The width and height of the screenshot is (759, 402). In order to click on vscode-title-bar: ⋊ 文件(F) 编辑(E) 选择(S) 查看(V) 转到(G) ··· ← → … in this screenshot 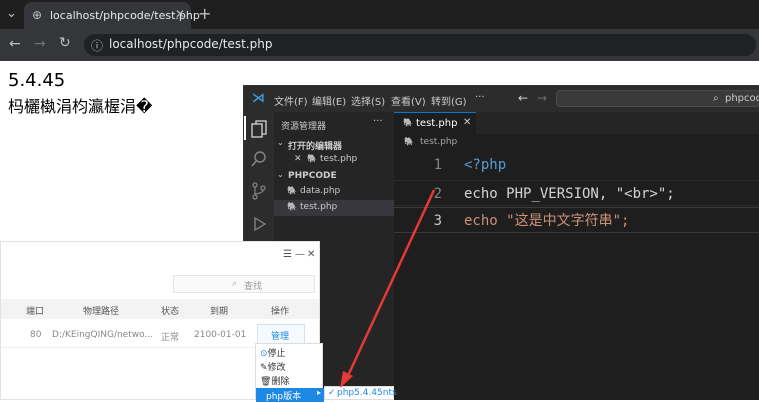, I will do `click(501, 99)`.